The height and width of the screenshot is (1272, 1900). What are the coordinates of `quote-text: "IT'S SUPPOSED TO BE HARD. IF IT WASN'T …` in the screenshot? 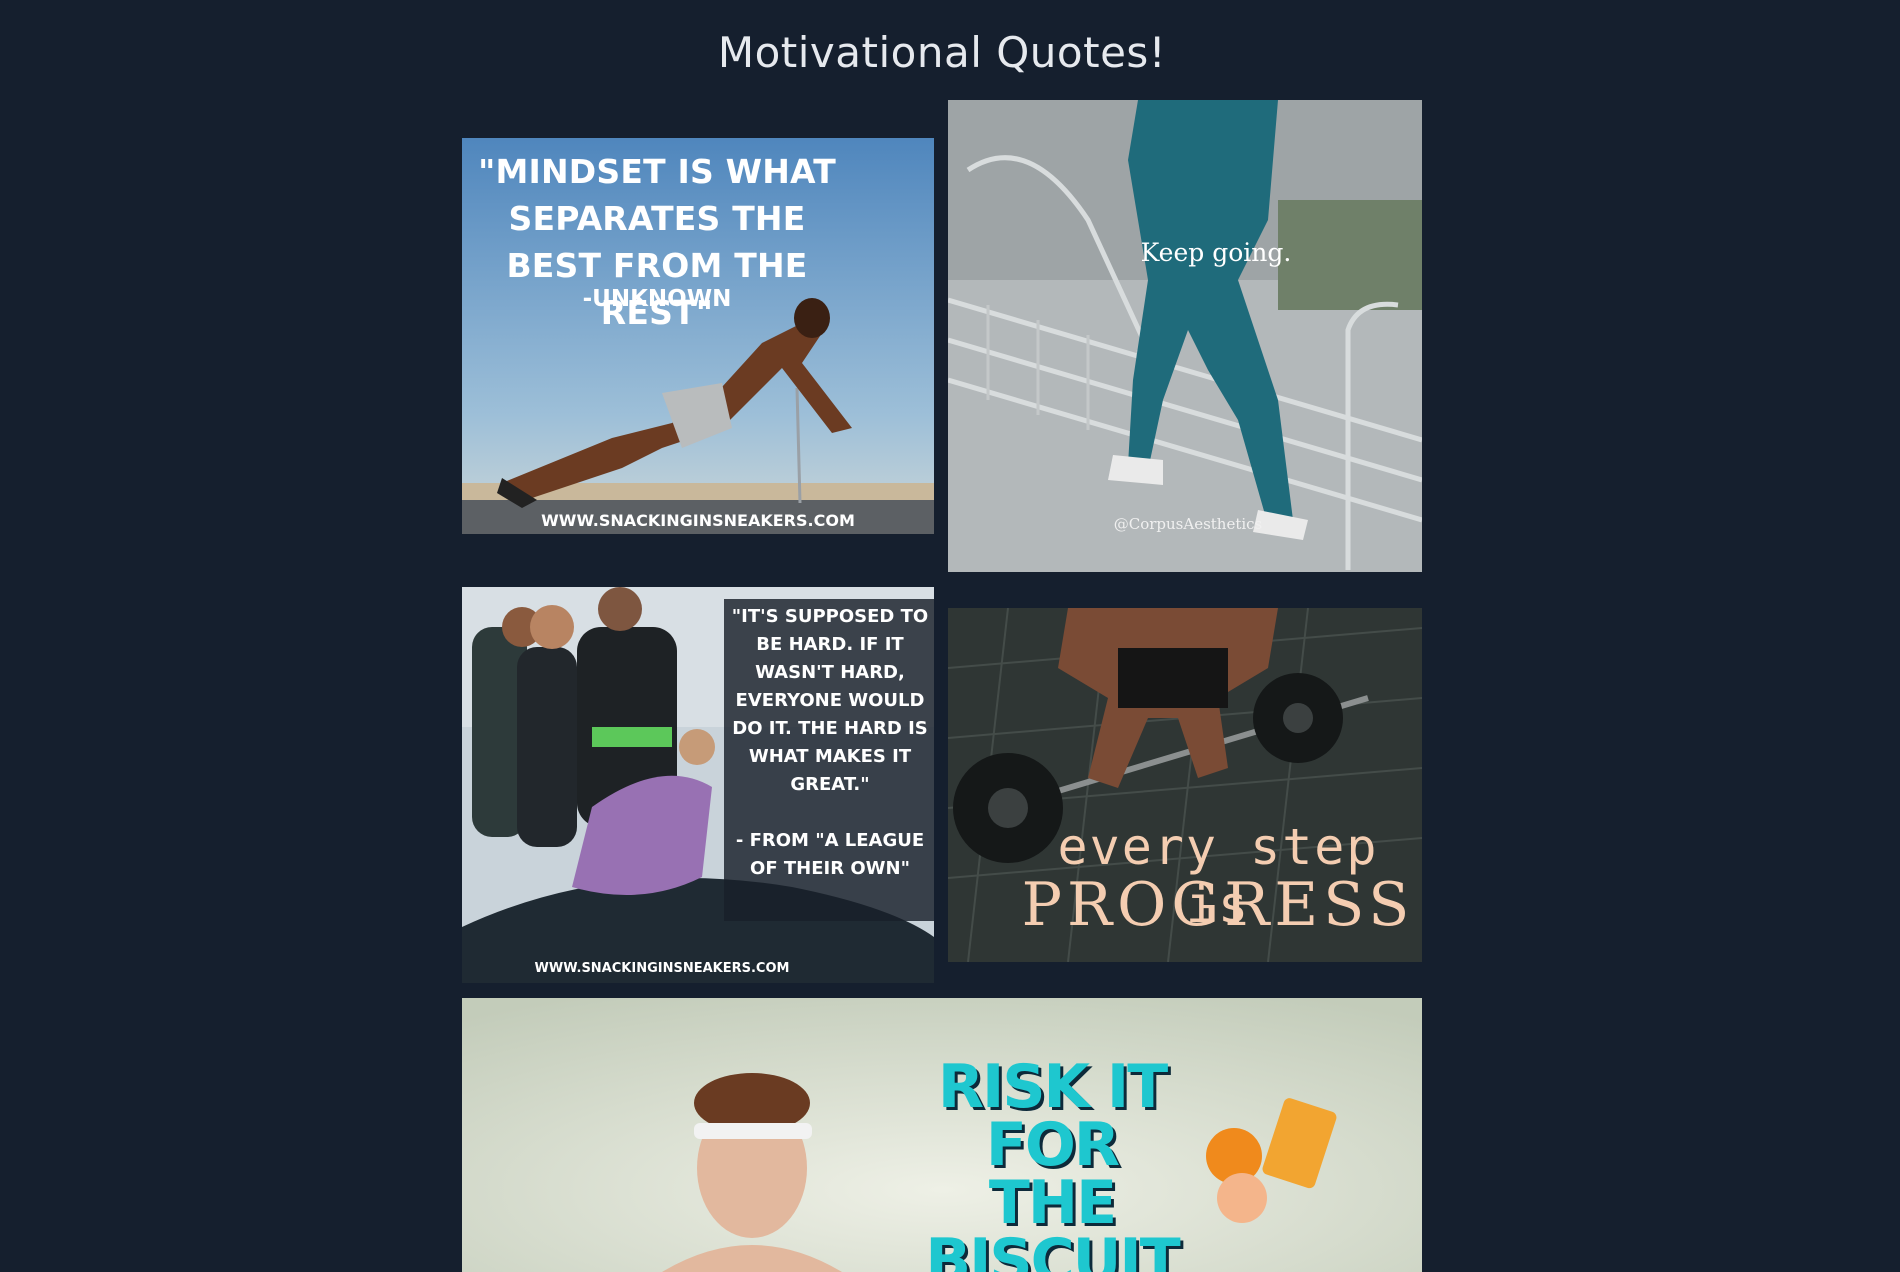 It's located at (830, 742).